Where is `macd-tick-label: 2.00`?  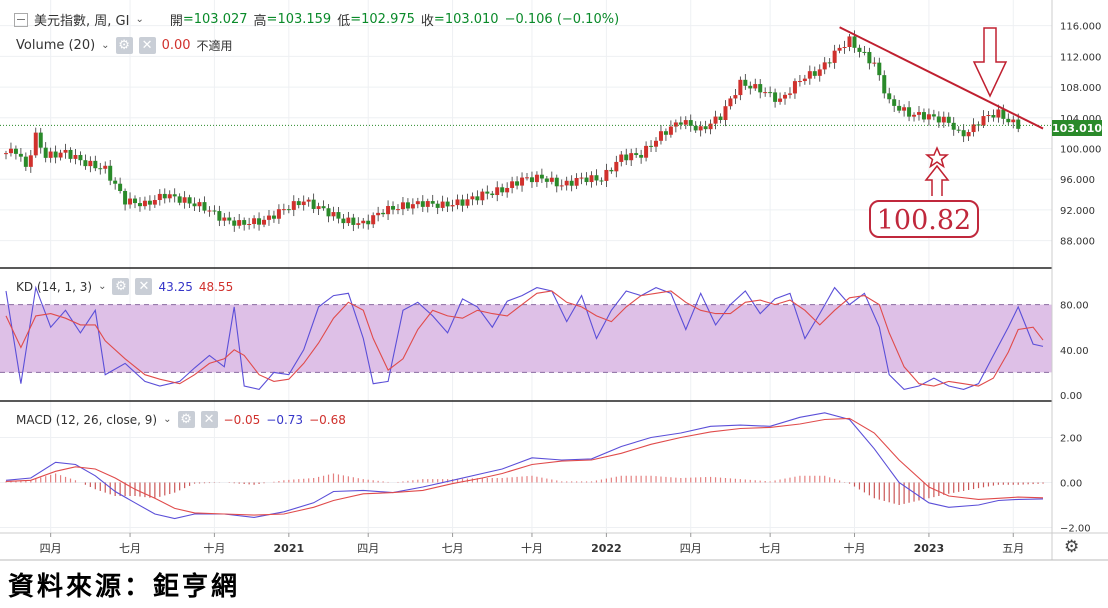
macd-tick-label: 2.00 is located at coordinates (1071, 439).